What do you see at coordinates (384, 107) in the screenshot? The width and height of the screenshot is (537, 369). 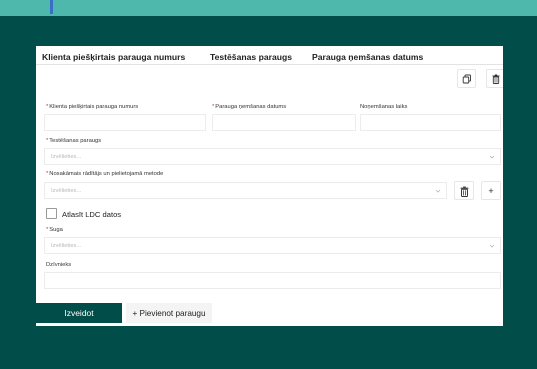 I see `sampling-time-label: Noņemšanas laiks` at bounding box center [384, 107].